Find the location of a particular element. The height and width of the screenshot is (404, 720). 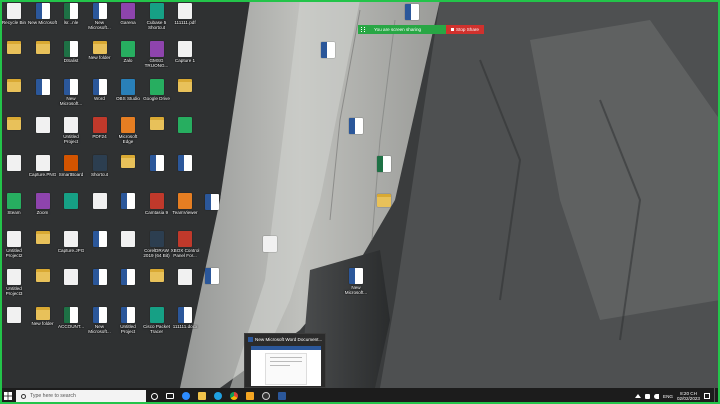

preview-thumbnail is located at coordinates (286, 366).